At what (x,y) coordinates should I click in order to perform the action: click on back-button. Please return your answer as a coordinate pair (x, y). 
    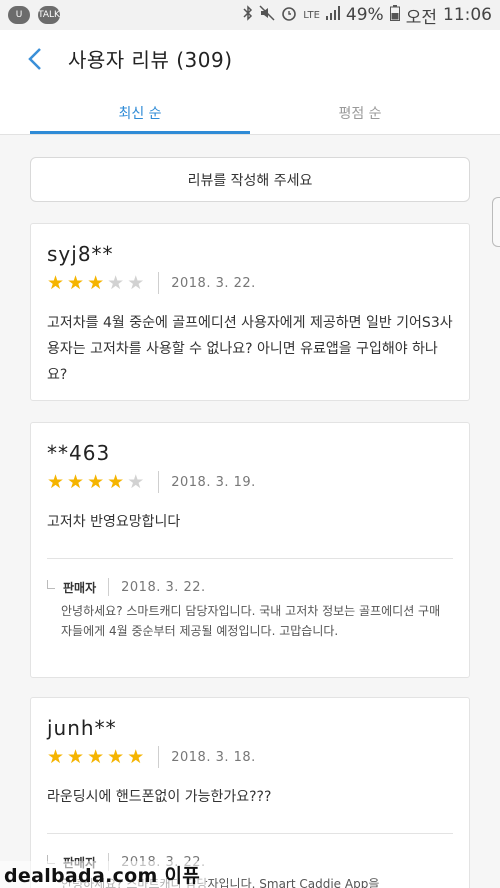
    Looking at the image, I should click on (35, 59).